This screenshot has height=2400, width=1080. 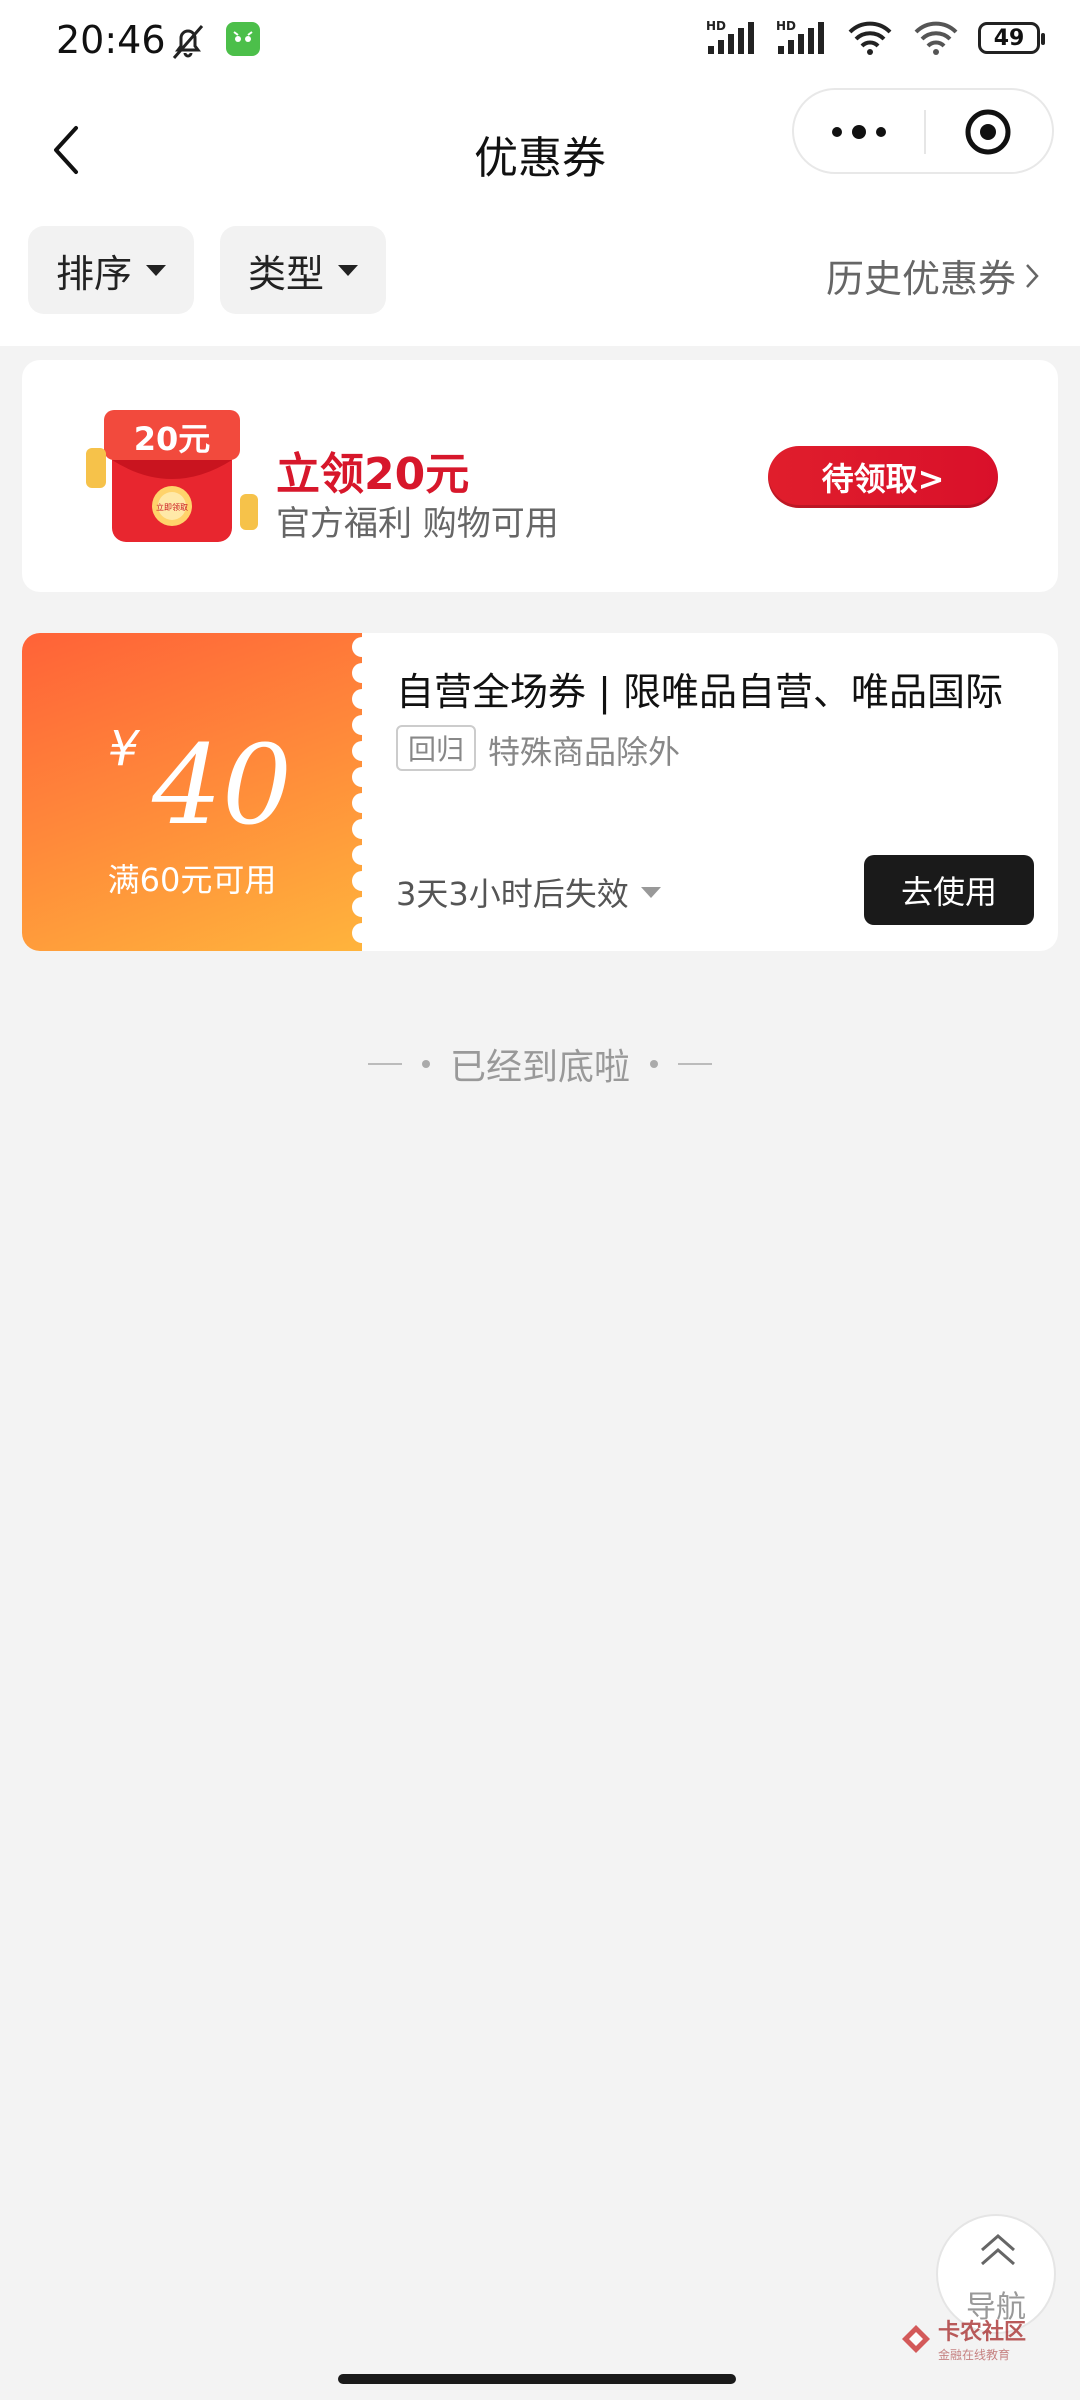 What do you see at coordinates (870, 38) in the screenshot?
I see `wifi-icon` at bounding box center [870, 38].